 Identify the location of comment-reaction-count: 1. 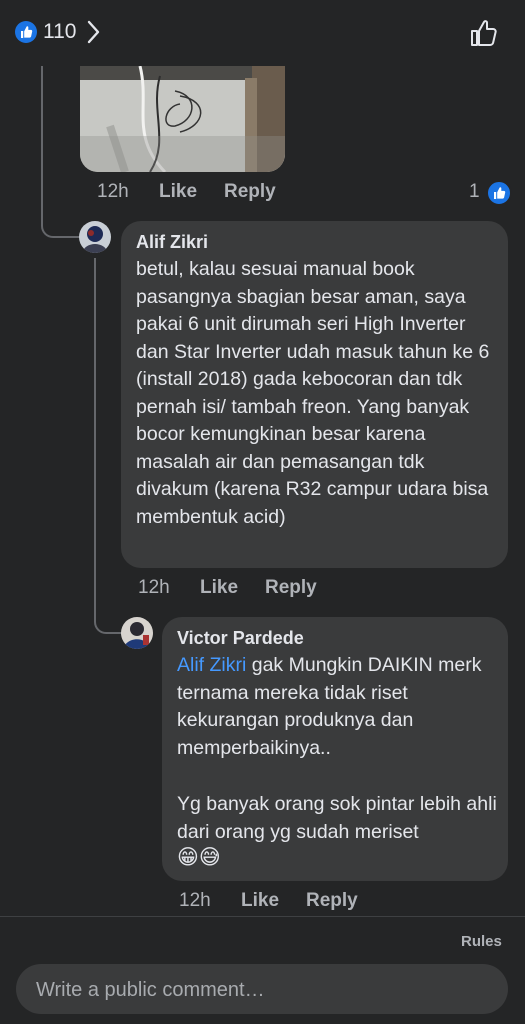
(474, 192).